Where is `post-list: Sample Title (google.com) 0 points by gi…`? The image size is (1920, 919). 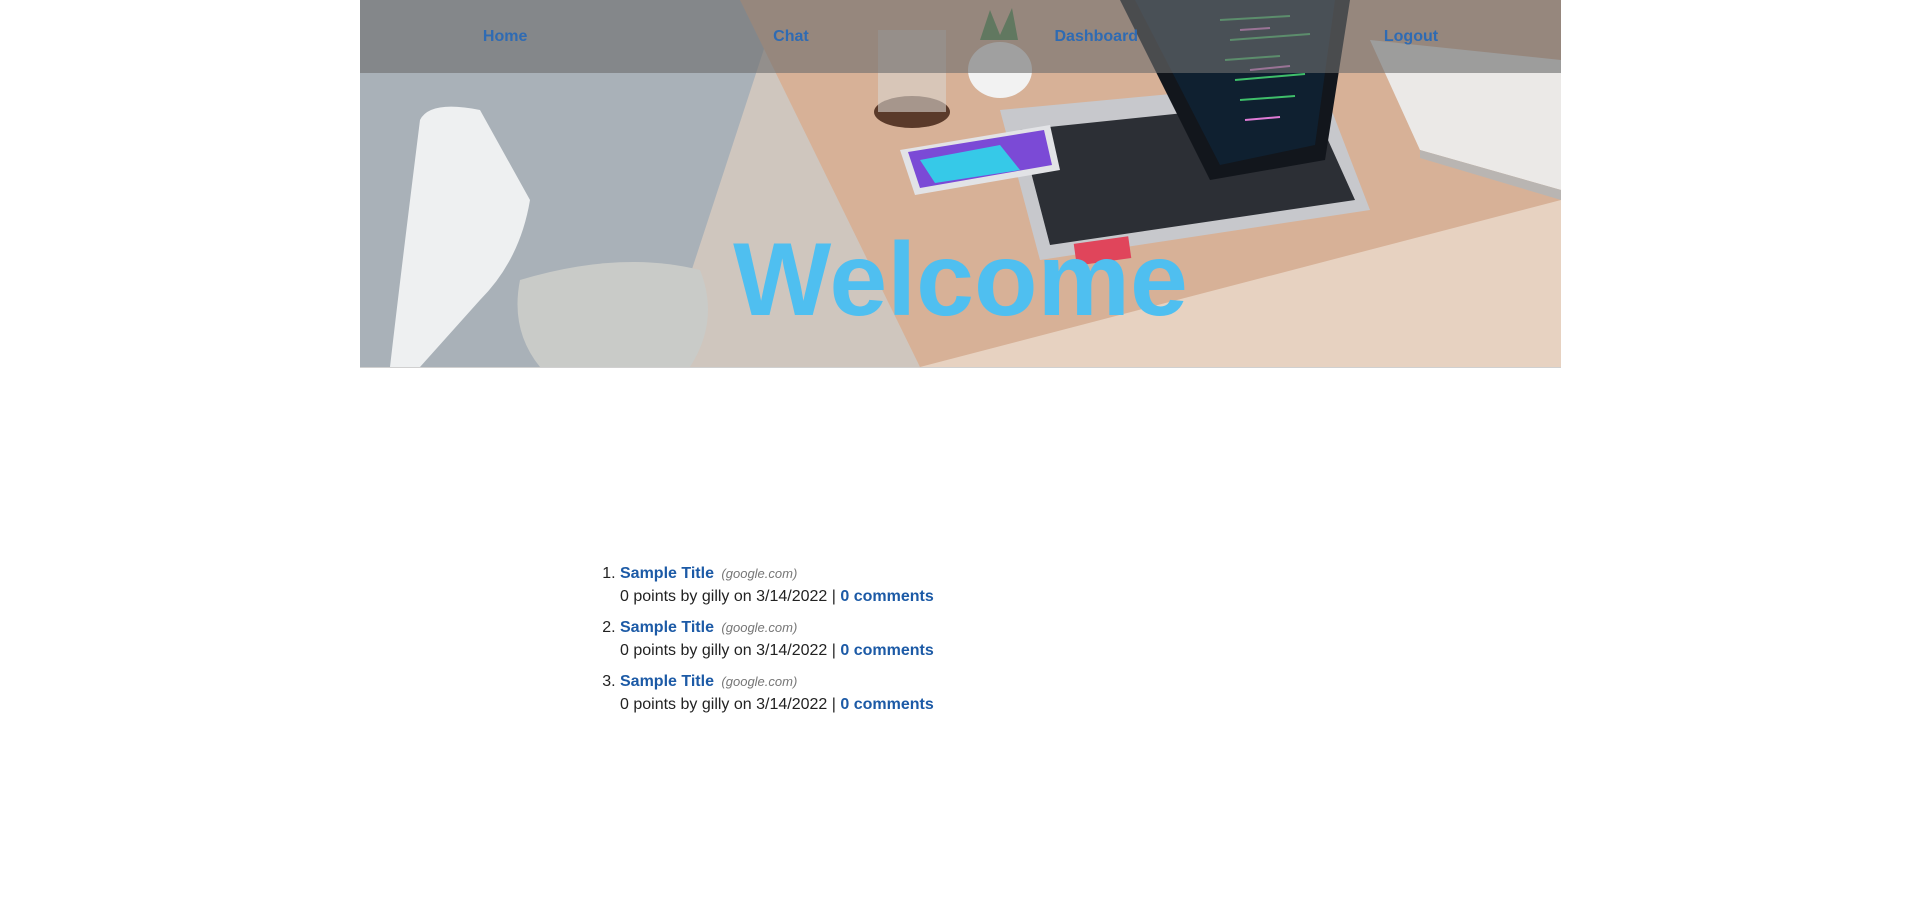 post-list: Sample Title (google.com) 0 points by gi… is located at coordinates (767, 643).